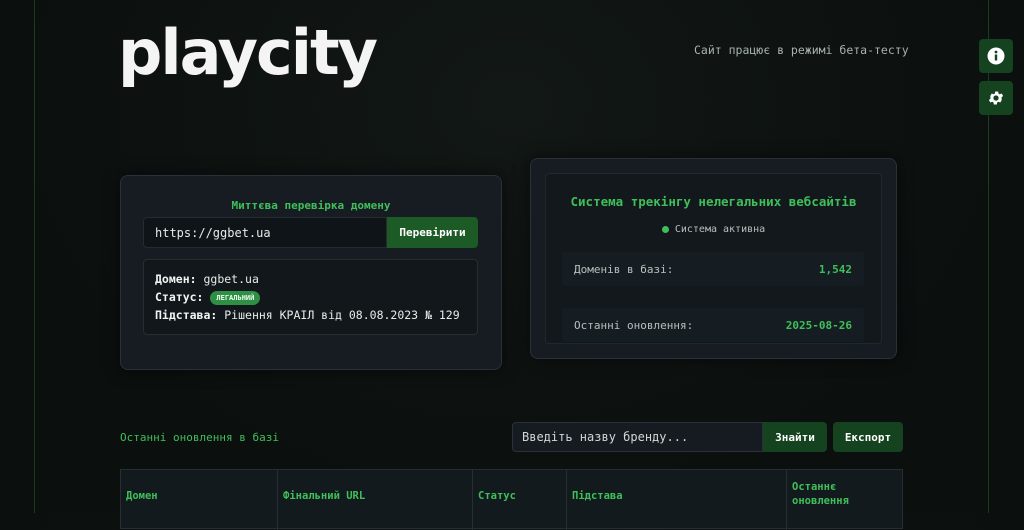 The image size is (1024, 530). What do you see at coordinates (179, 297) in the screenshot?
I see `status-label: Статус:` at bounding box center [179, 297].